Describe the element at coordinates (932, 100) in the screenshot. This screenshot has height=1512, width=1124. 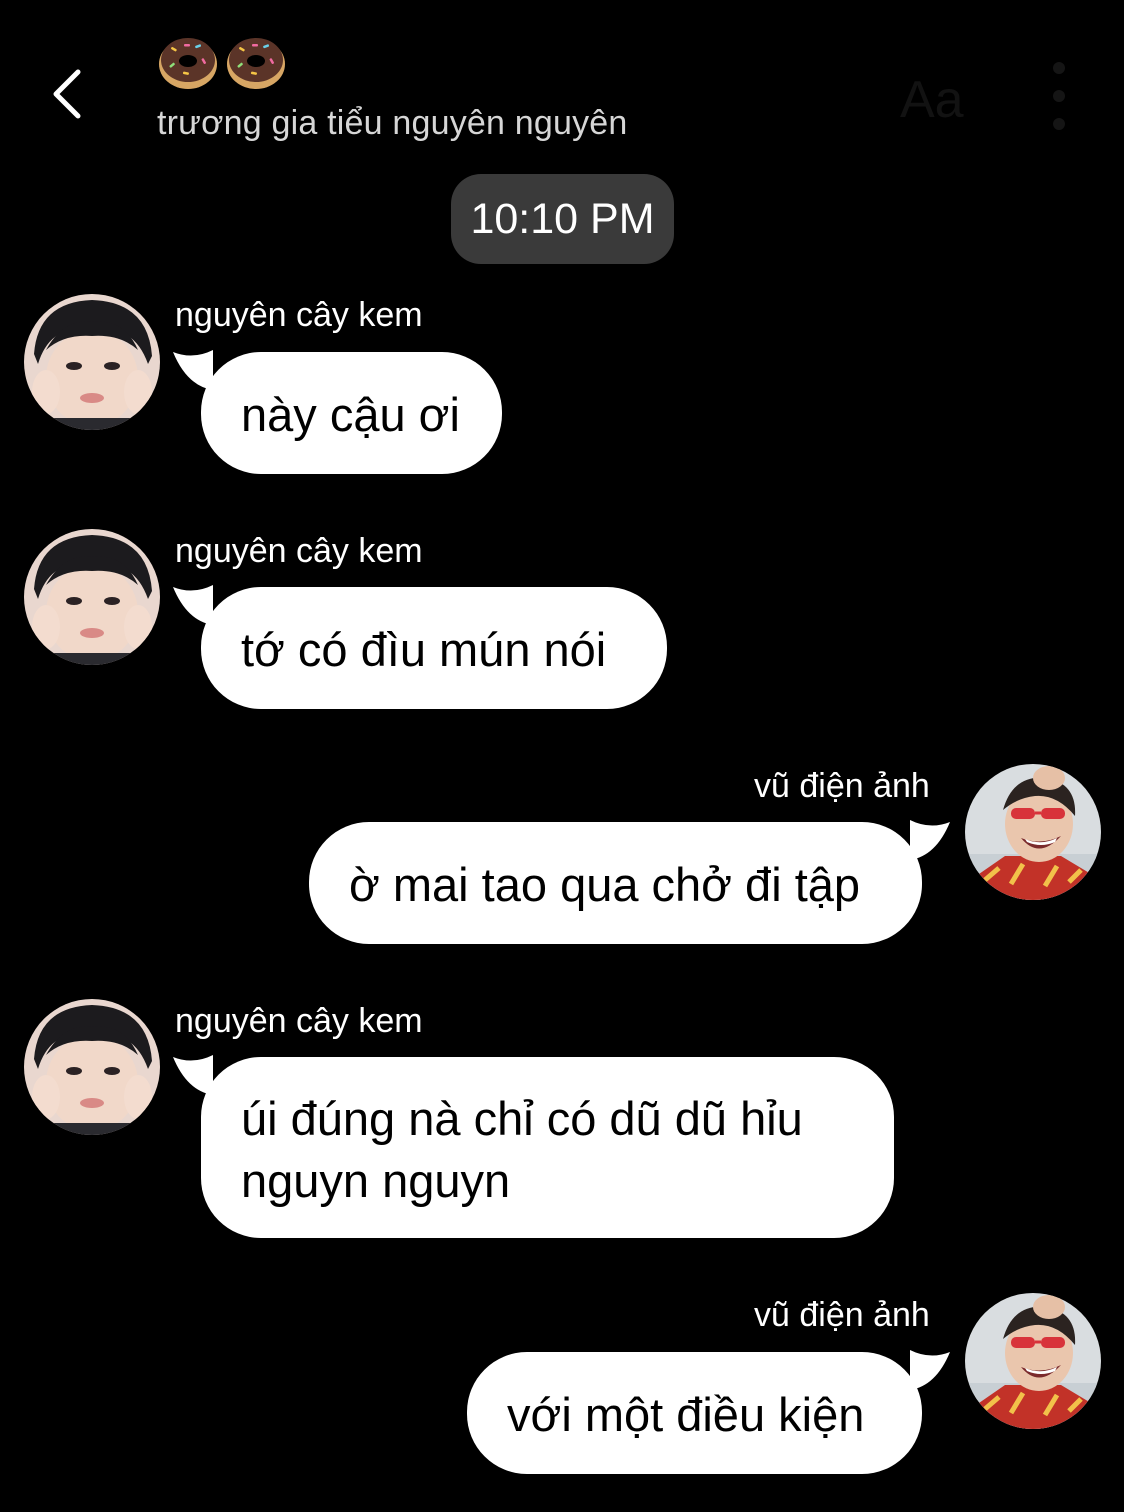
I see `font-size-button: Aa` at that location.